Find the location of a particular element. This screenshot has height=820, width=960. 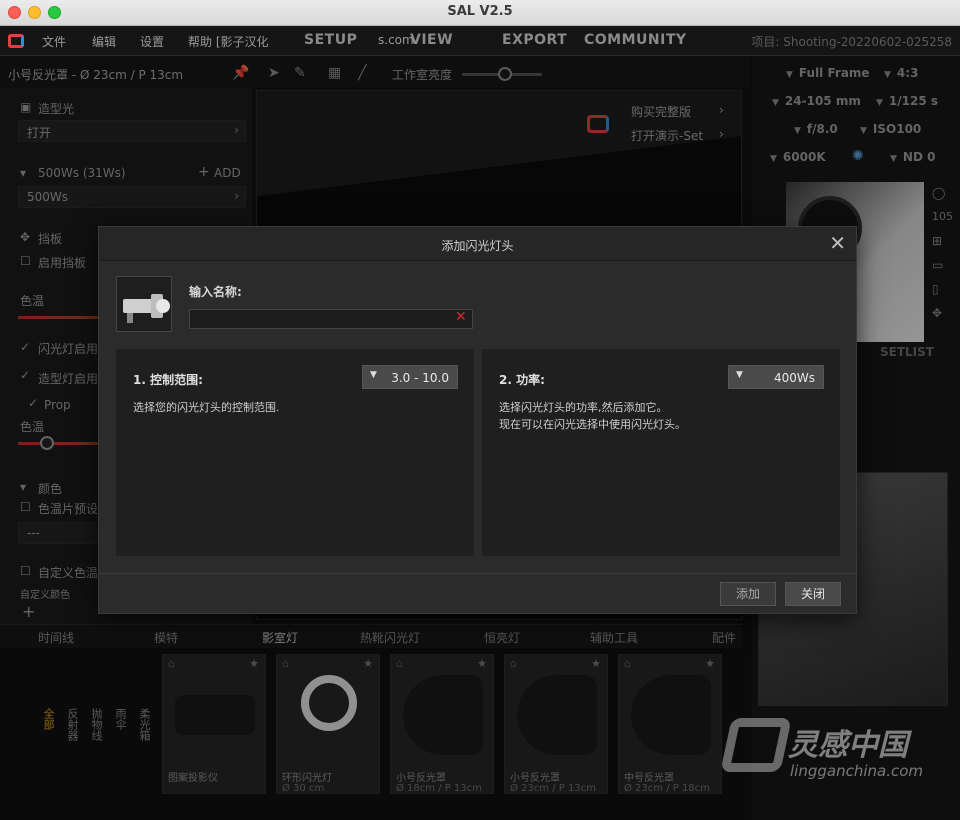

menu-settings: 设置 is located at coordinates (152, 41).